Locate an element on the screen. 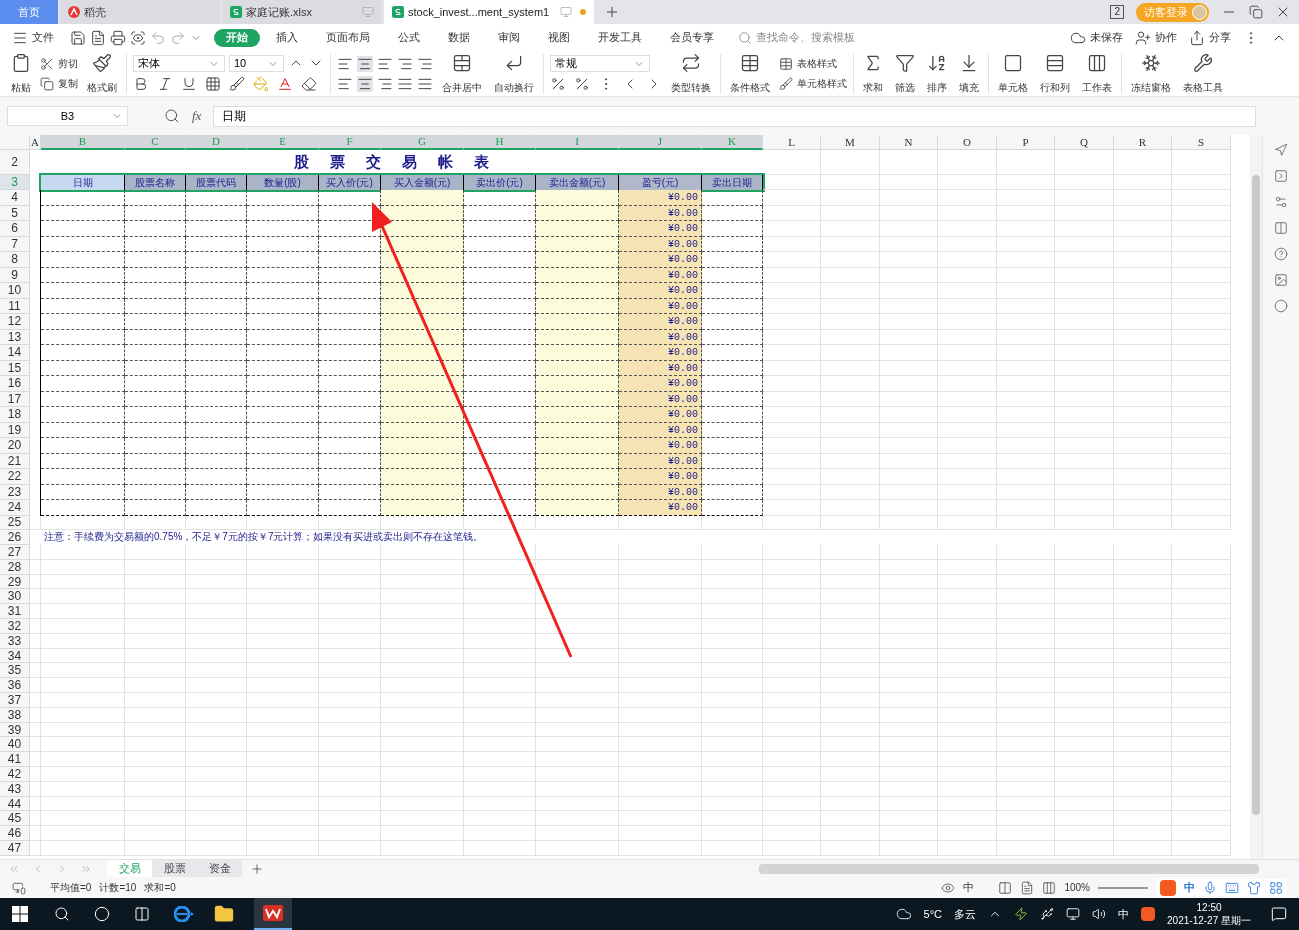 The height and width of the screenshot is (930, 1299). status-stat: 平均值=0 is located at coordinates (71, 888).